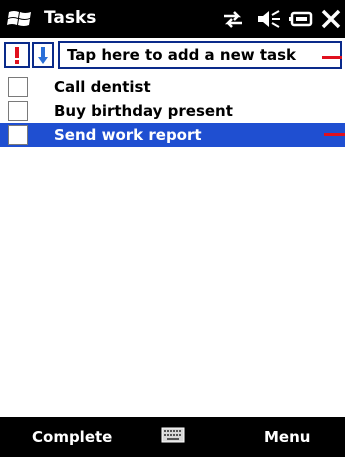  What do you see at coordinates (102, 87) in the screenshot?
I see `task-label: Call dentist` at bounding box center [102, 87].